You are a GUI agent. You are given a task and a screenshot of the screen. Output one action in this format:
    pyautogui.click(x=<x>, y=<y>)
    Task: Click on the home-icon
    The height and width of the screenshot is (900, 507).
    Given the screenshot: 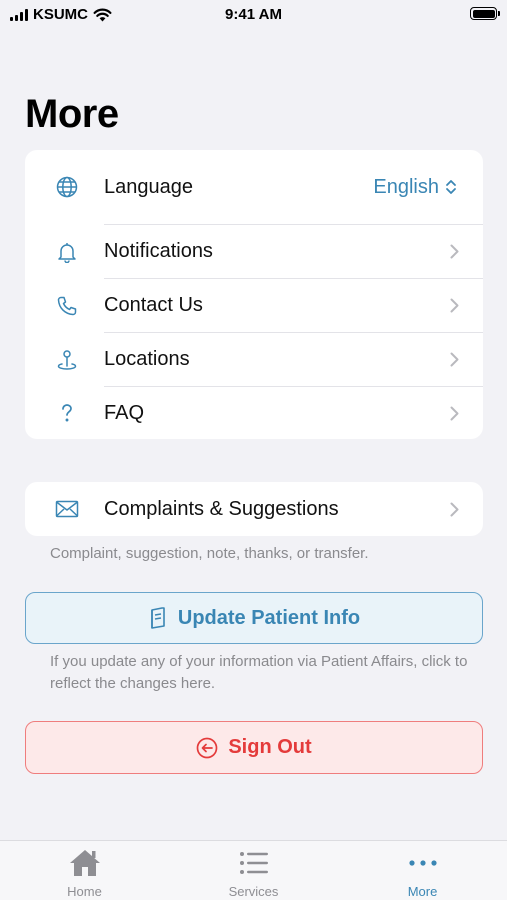 What is the action you would take?
    pyautogui.click(x=84, y=863)
    